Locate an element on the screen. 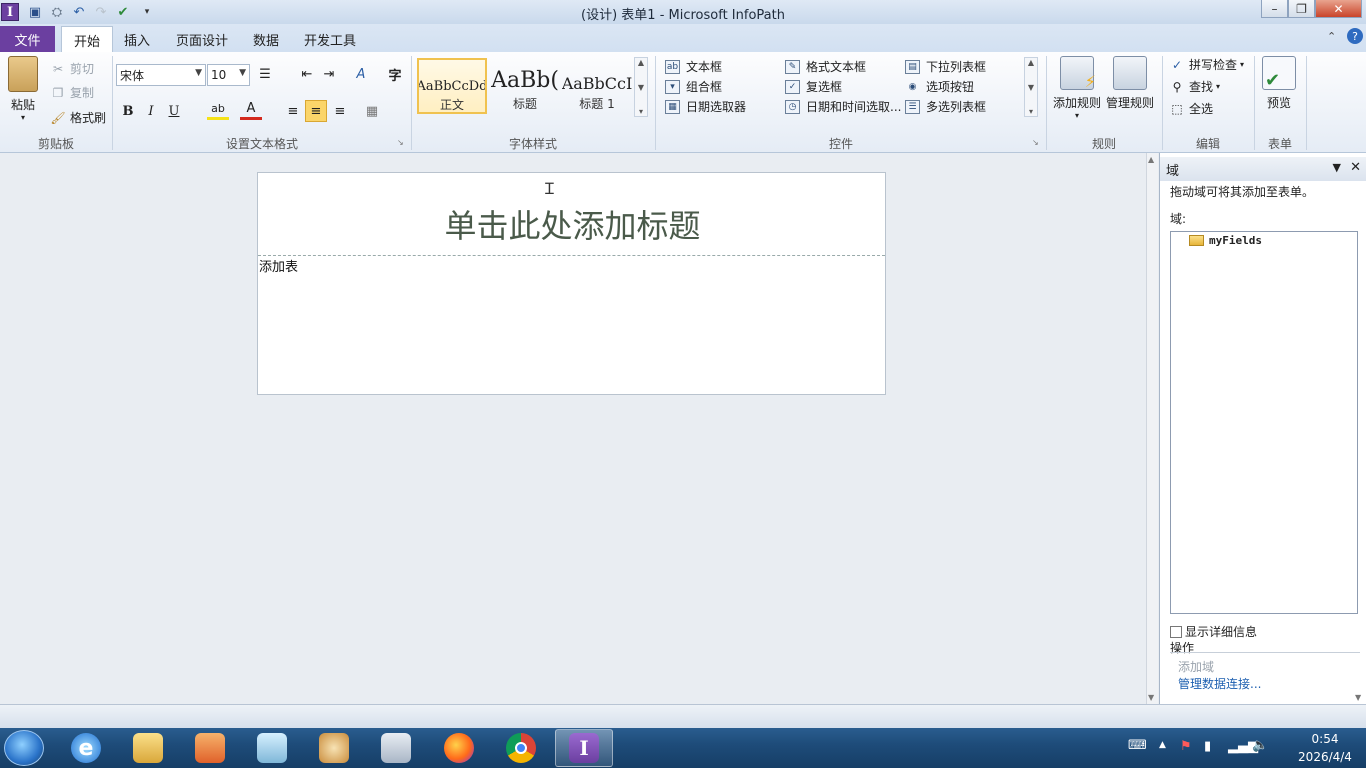  increase-indent-icon: ⇥ is located at coordinates (329, 74).